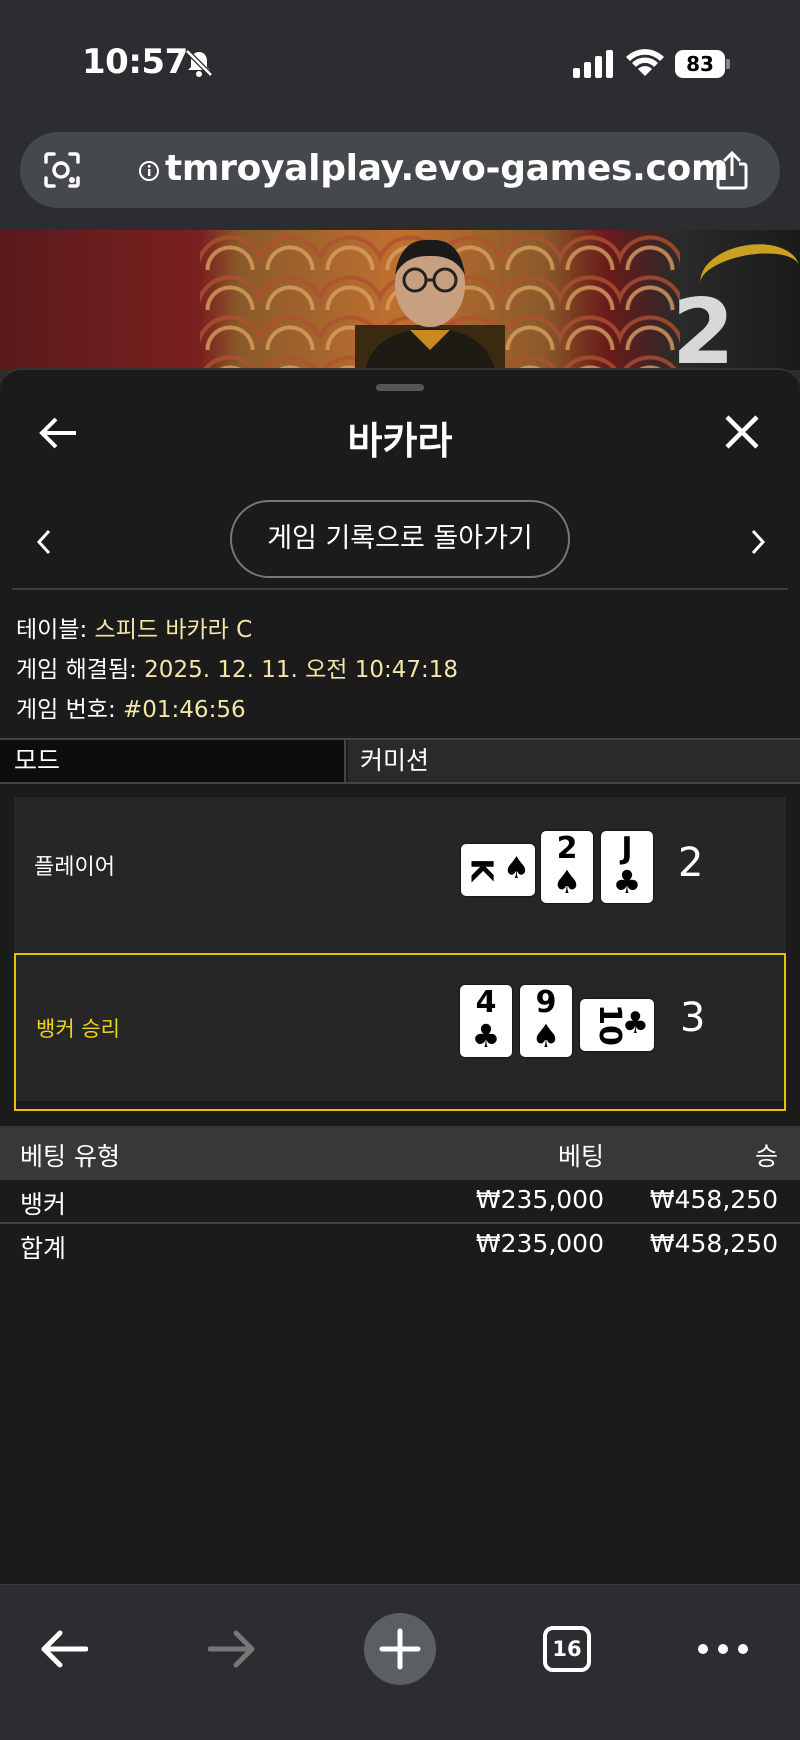 This screenshot has height=1740, width=800. What do you see at coordinates (593, 64) in the screenshot?
I see `cellular-signal-icon` at bounding box center [593, 64].